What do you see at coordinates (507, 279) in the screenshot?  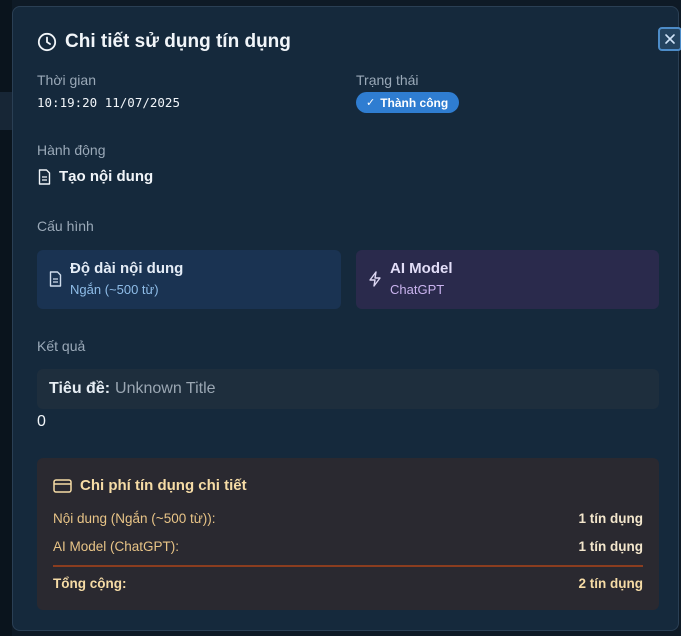 I see `config-card-ai-model: AI Model ChatGPT` at bounding box center [507, 279].